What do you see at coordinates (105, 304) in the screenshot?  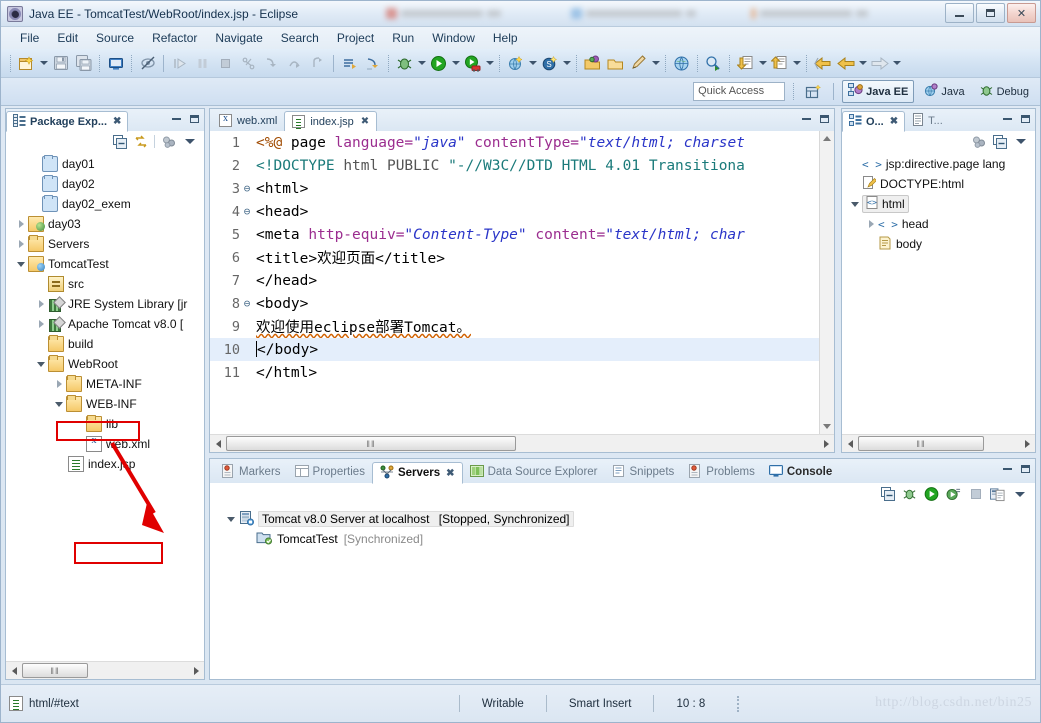 I see `tree-item-jre-system-library: JRE System Library [jr` at bounding box center [105, 304].